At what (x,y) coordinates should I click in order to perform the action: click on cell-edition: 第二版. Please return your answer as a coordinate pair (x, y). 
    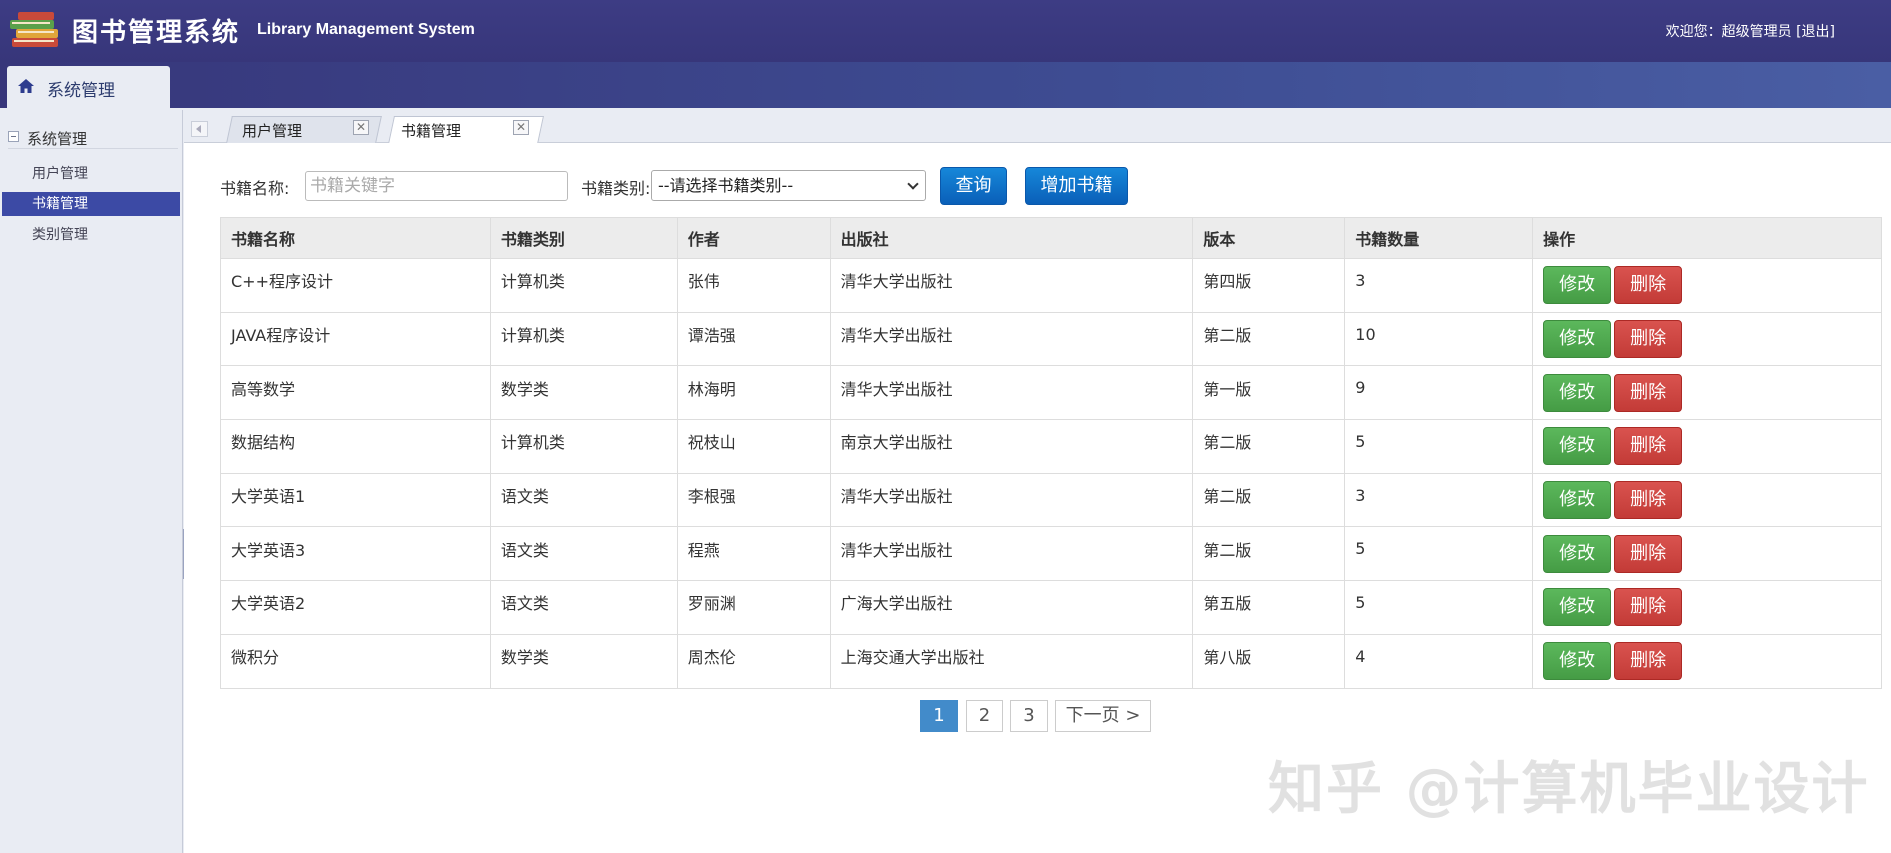
    Looking at the image, I should click on (1269, 446).